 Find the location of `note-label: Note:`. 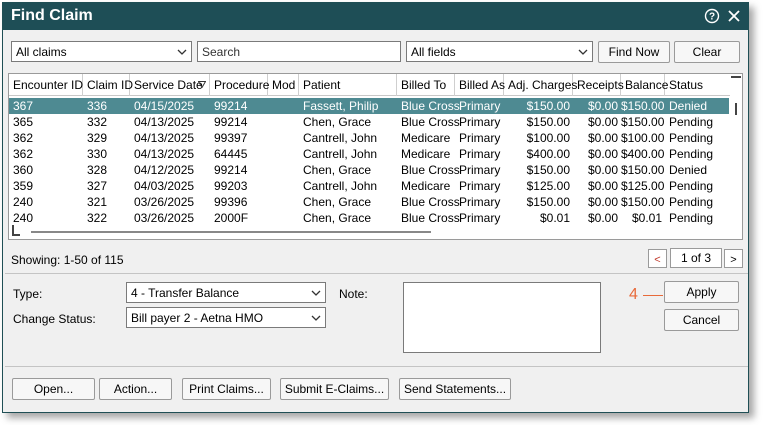

note-label: Note: is located at coordinates (353, 294).